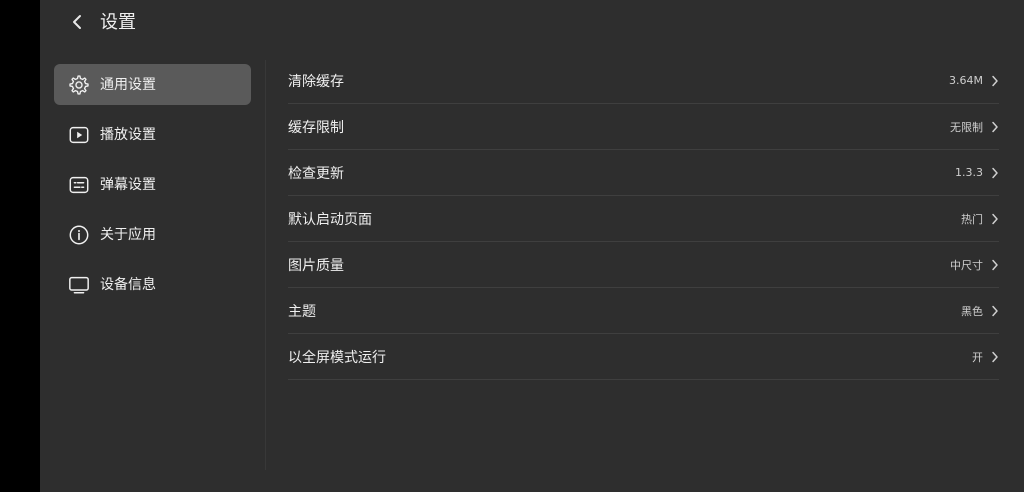 This screenshot has height=492, width=1024. Describe the element at coordinates (643, 357) in the screenshot. I see `setting-row-fullscreen: 以全屏模式运行 开` at that location.